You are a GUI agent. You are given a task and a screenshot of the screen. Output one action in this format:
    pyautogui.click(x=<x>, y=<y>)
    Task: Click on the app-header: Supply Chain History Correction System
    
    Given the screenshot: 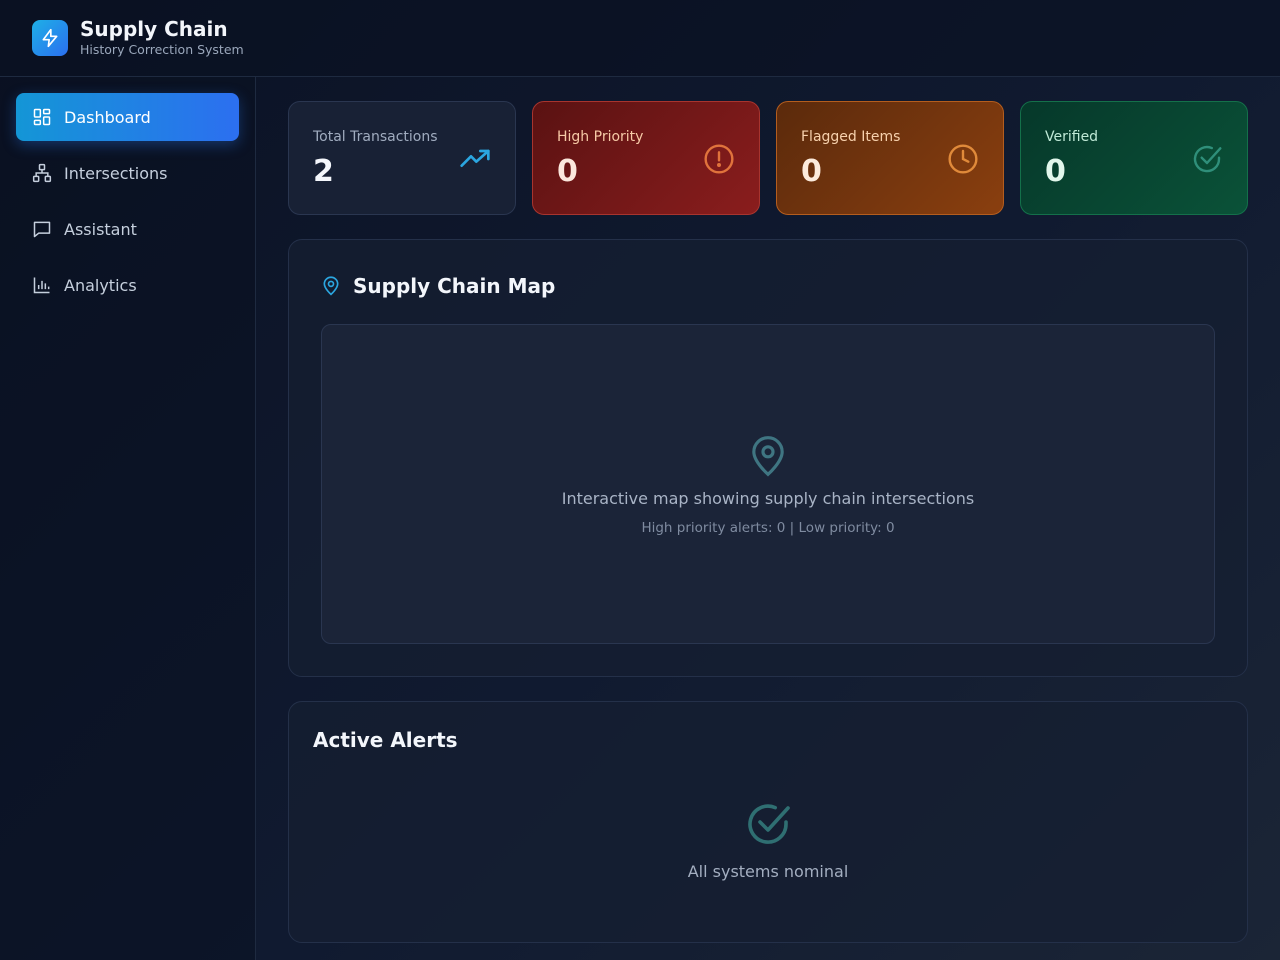 What is the action you would take?
    pyautogui.click(x=640, y=38)
    